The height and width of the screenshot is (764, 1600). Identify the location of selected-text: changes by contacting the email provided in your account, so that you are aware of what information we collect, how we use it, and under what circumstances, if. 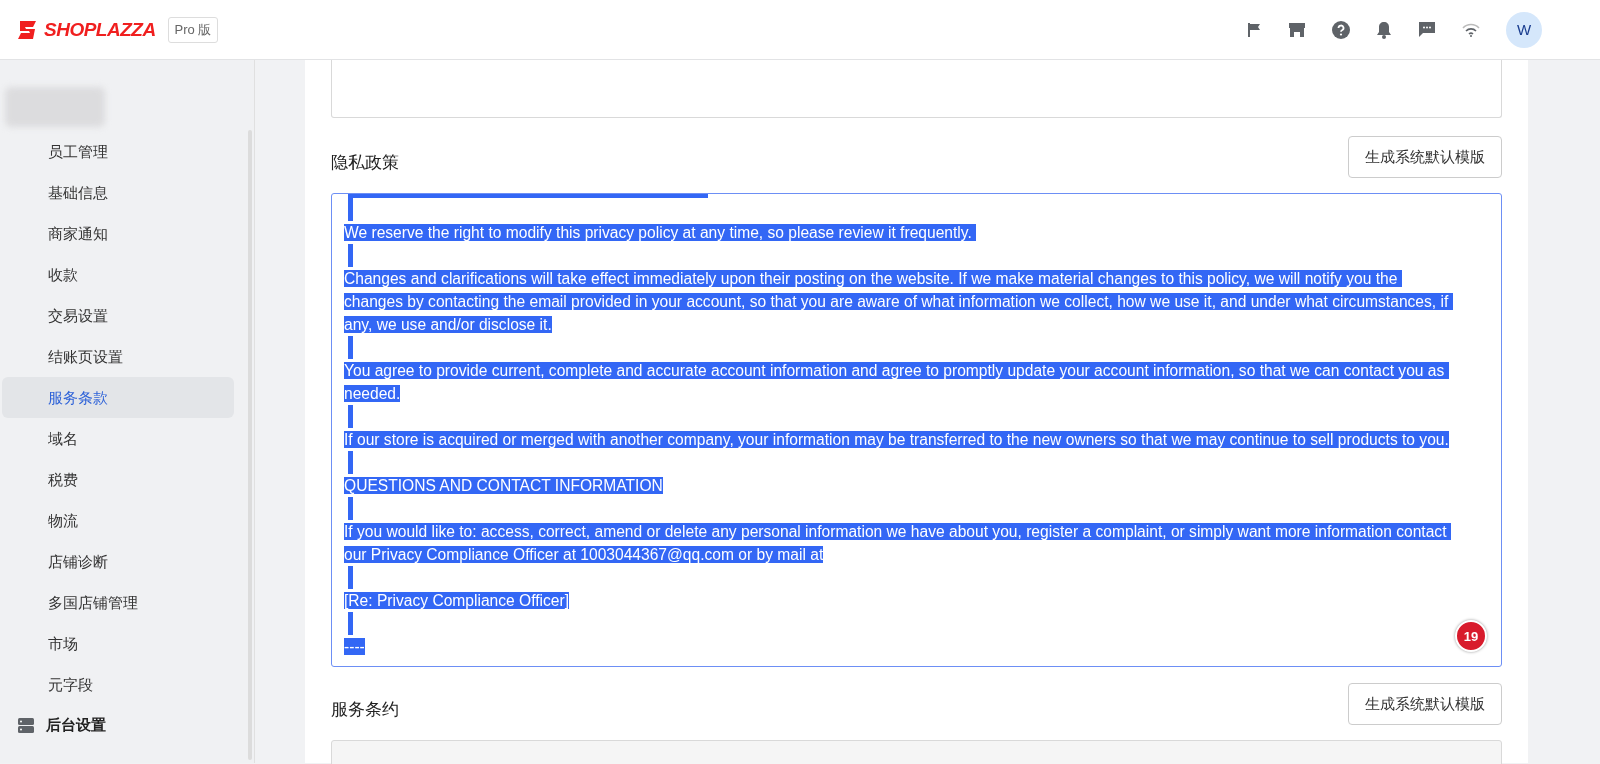
(898, 301).